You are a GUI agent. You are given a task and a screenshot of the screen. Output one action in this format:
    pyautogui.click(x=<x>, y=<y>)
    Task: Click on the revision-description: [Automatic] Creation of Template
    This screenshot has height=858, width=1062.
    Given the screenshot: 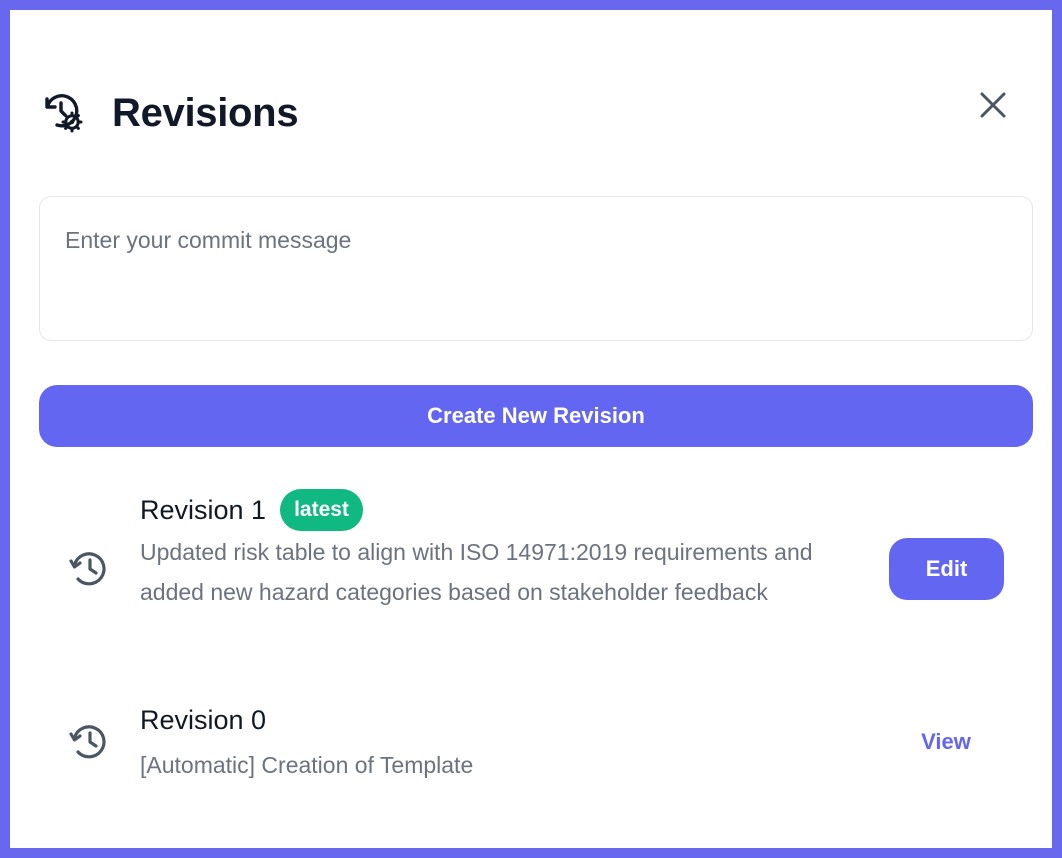 What is the action you would take?
    pyautogui.click(x=307, y=765)
    